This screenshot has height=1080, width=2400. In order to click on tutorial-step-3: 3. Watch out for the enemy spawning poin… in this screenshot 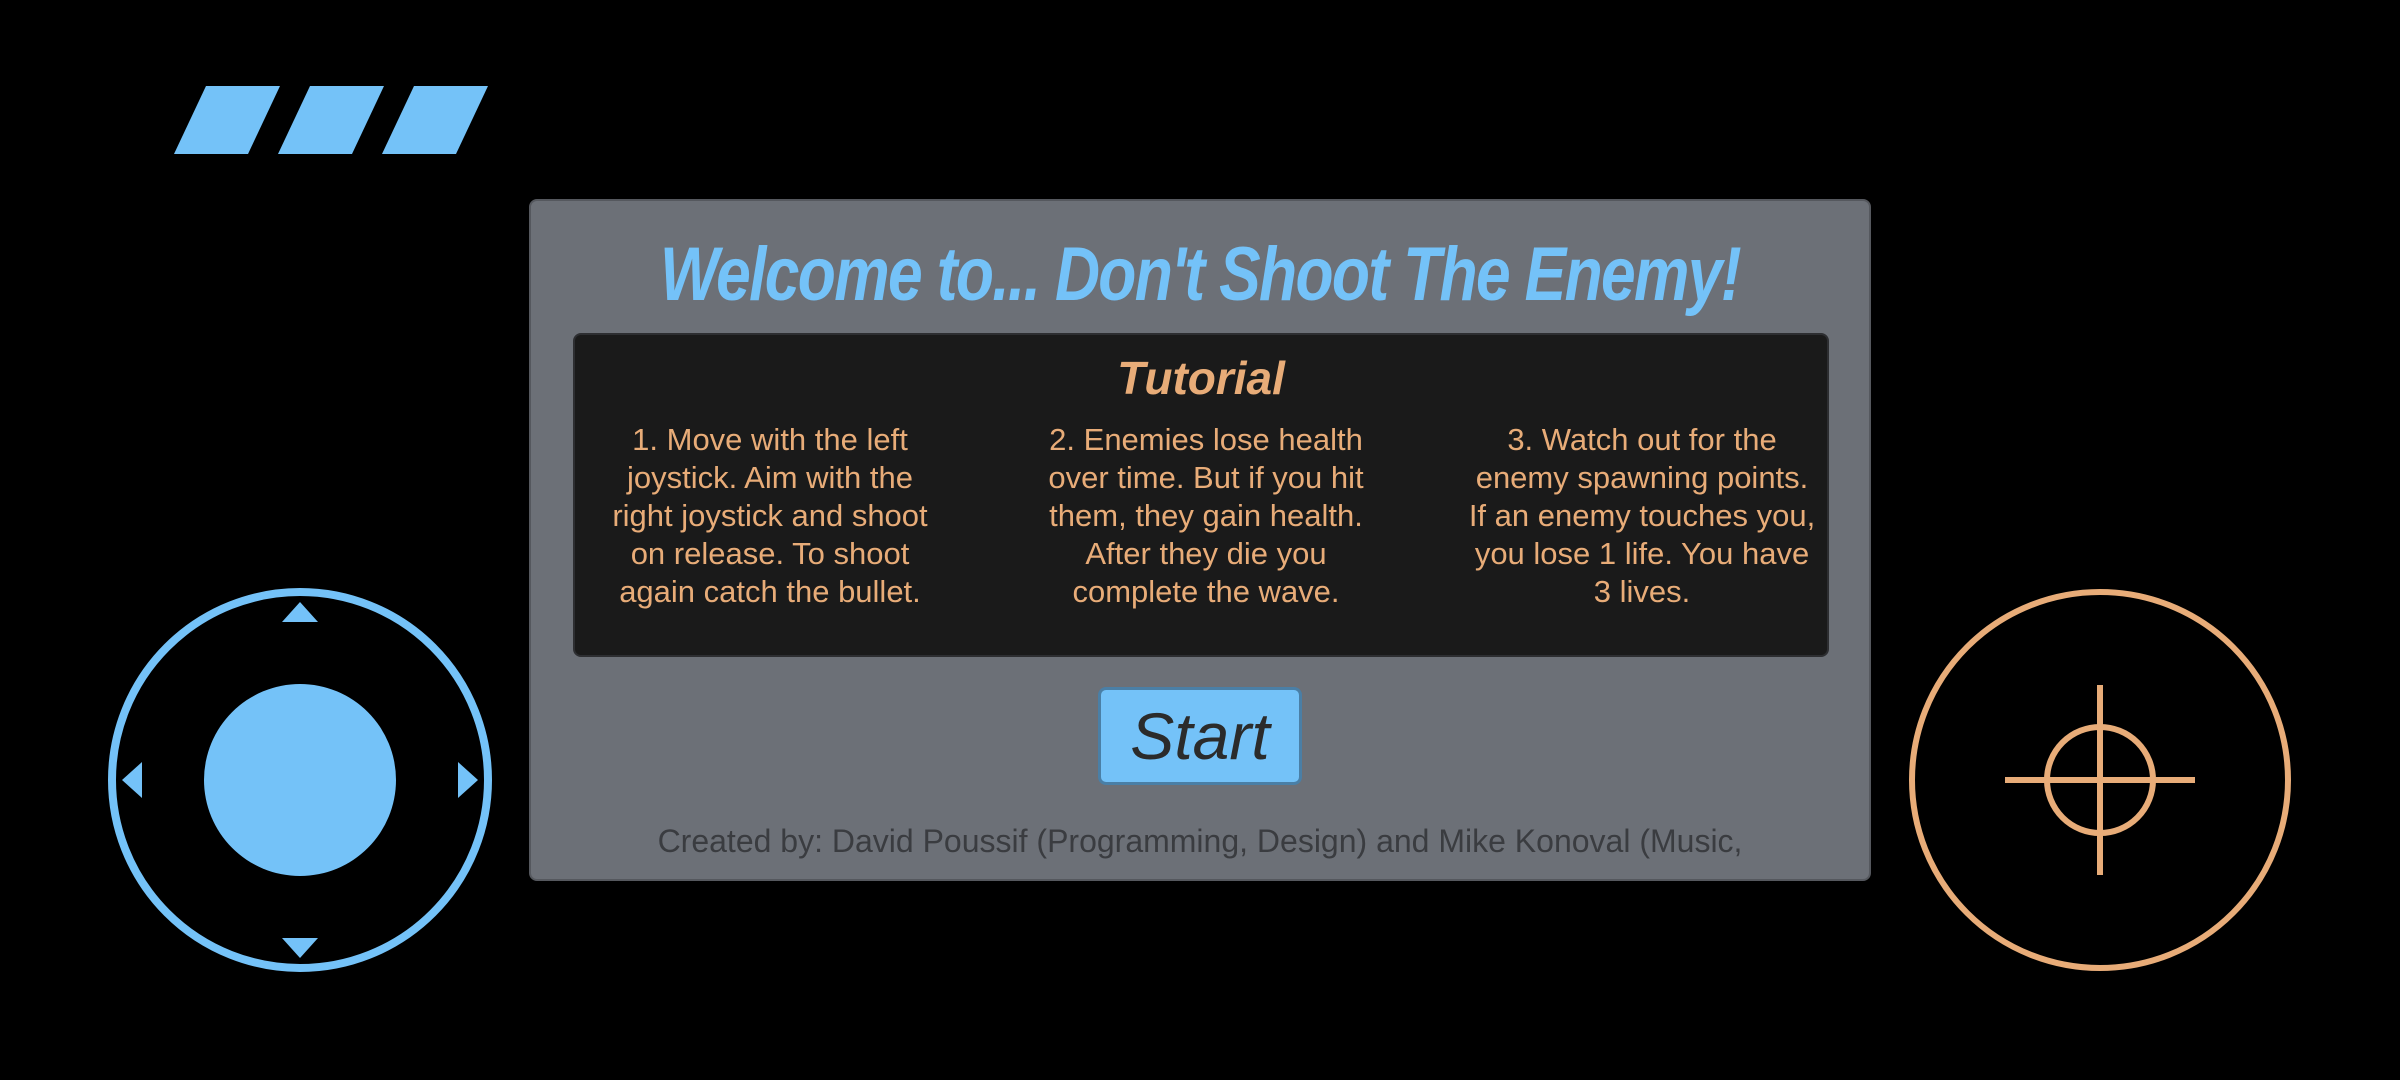, I will do `click(1642, 515)`.